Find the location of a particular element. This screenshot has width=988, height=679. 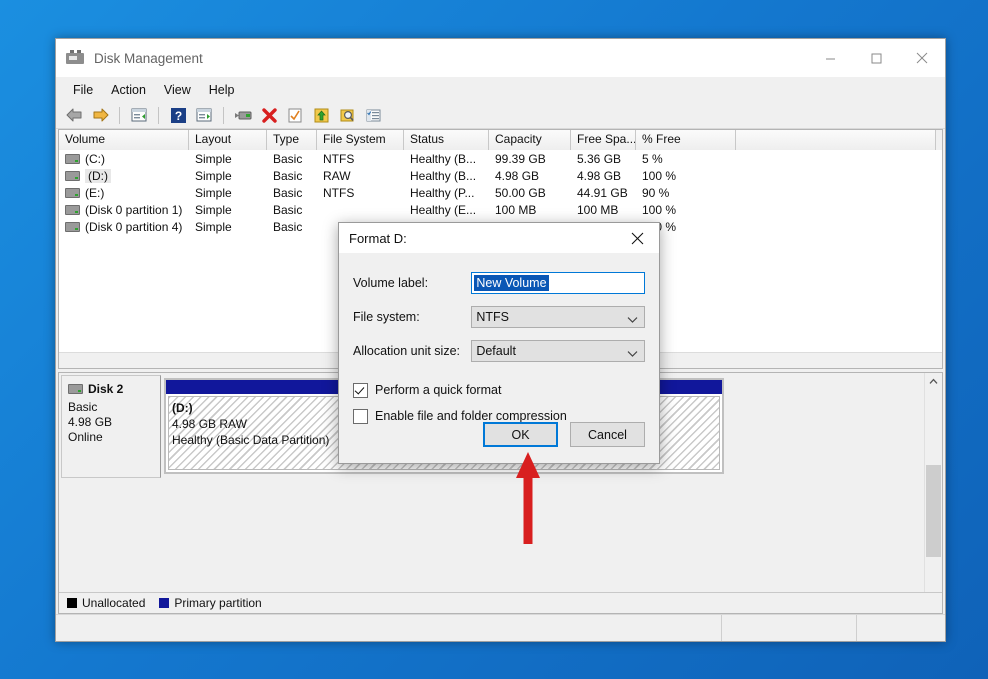

menu-view: View is located at coordinates (177, 90).